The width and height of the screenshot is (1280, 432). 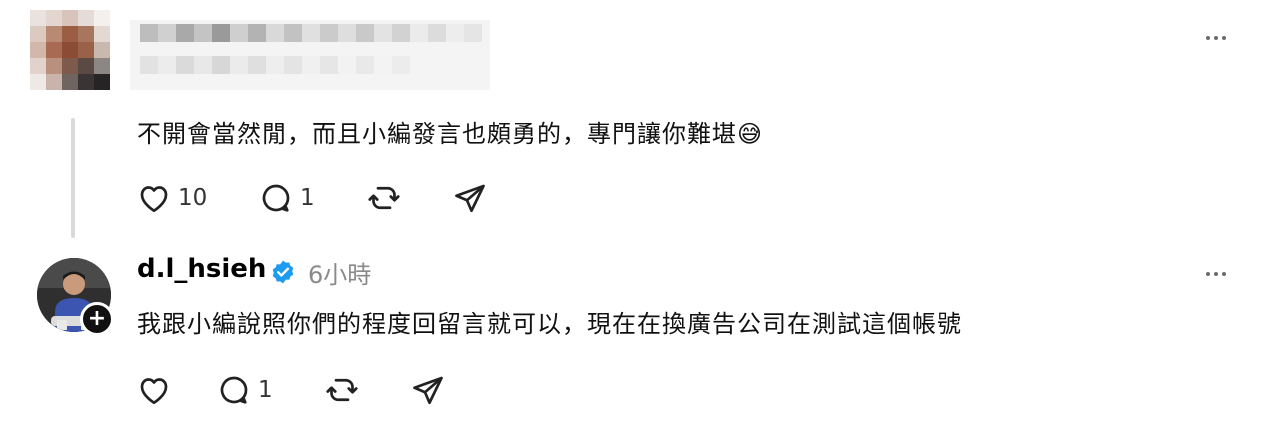 What do you see at coordinates (176, 198) in the screenshot?
I see `like-button: 10` at bounding box center [176, 198].